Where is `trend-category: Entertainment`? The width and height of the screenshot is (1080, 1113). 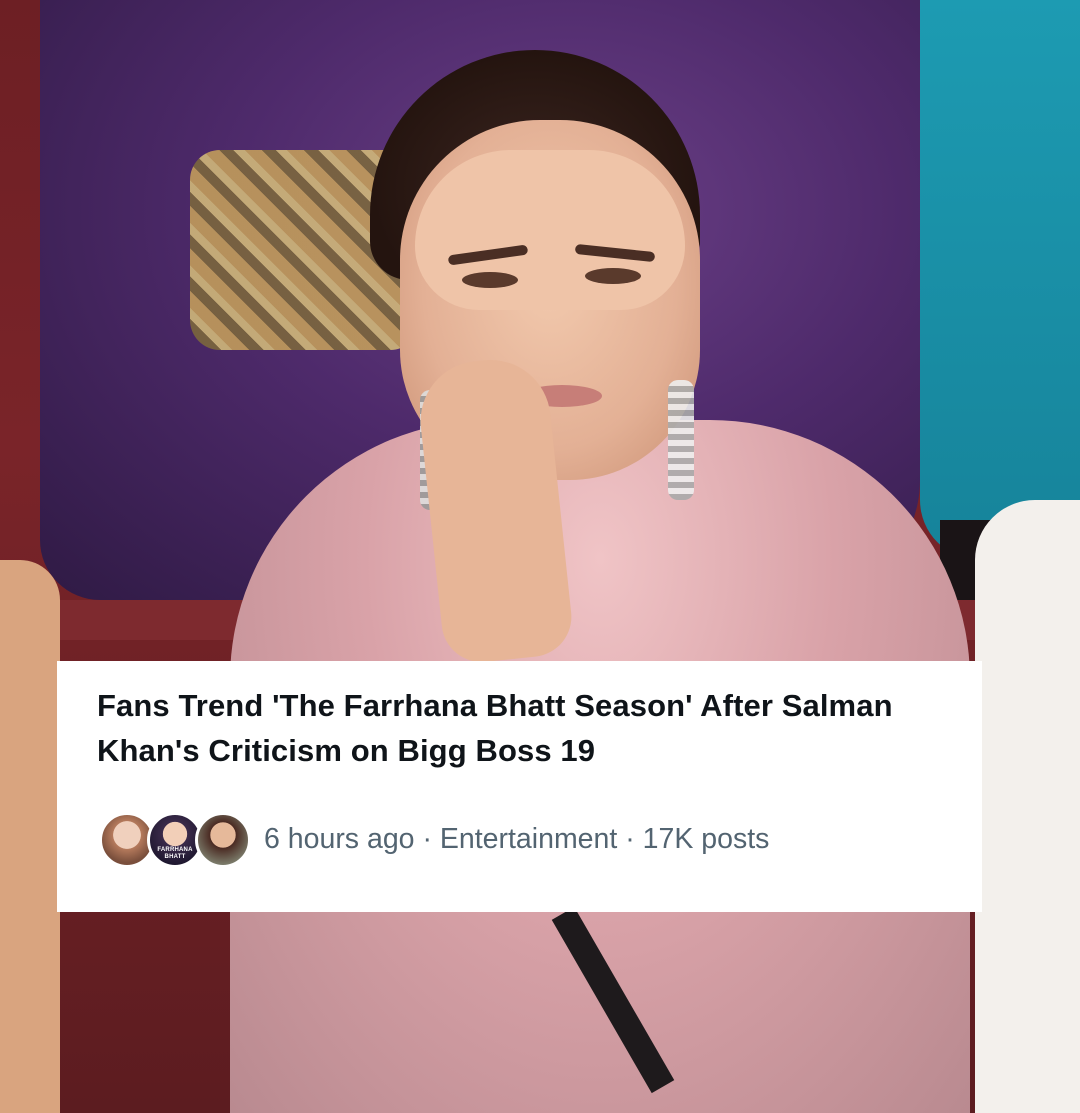 trend-category: Entertainment is located at coordinates (528, 839).